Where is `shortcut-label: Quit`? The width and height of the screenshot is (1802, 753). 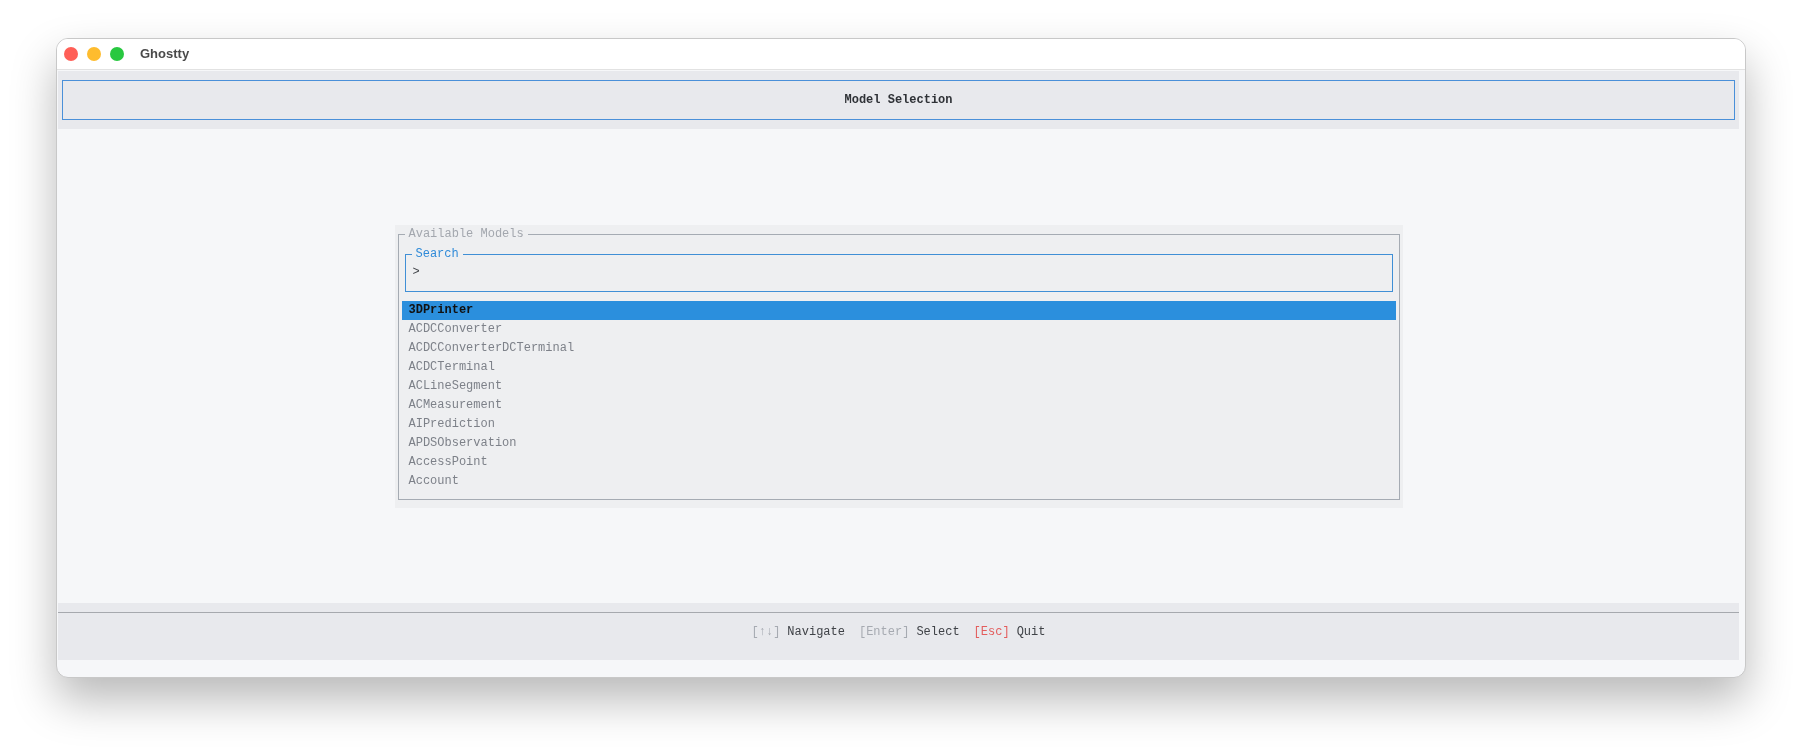
shortcut-label: Quit is located at coordinates (1031, 632).